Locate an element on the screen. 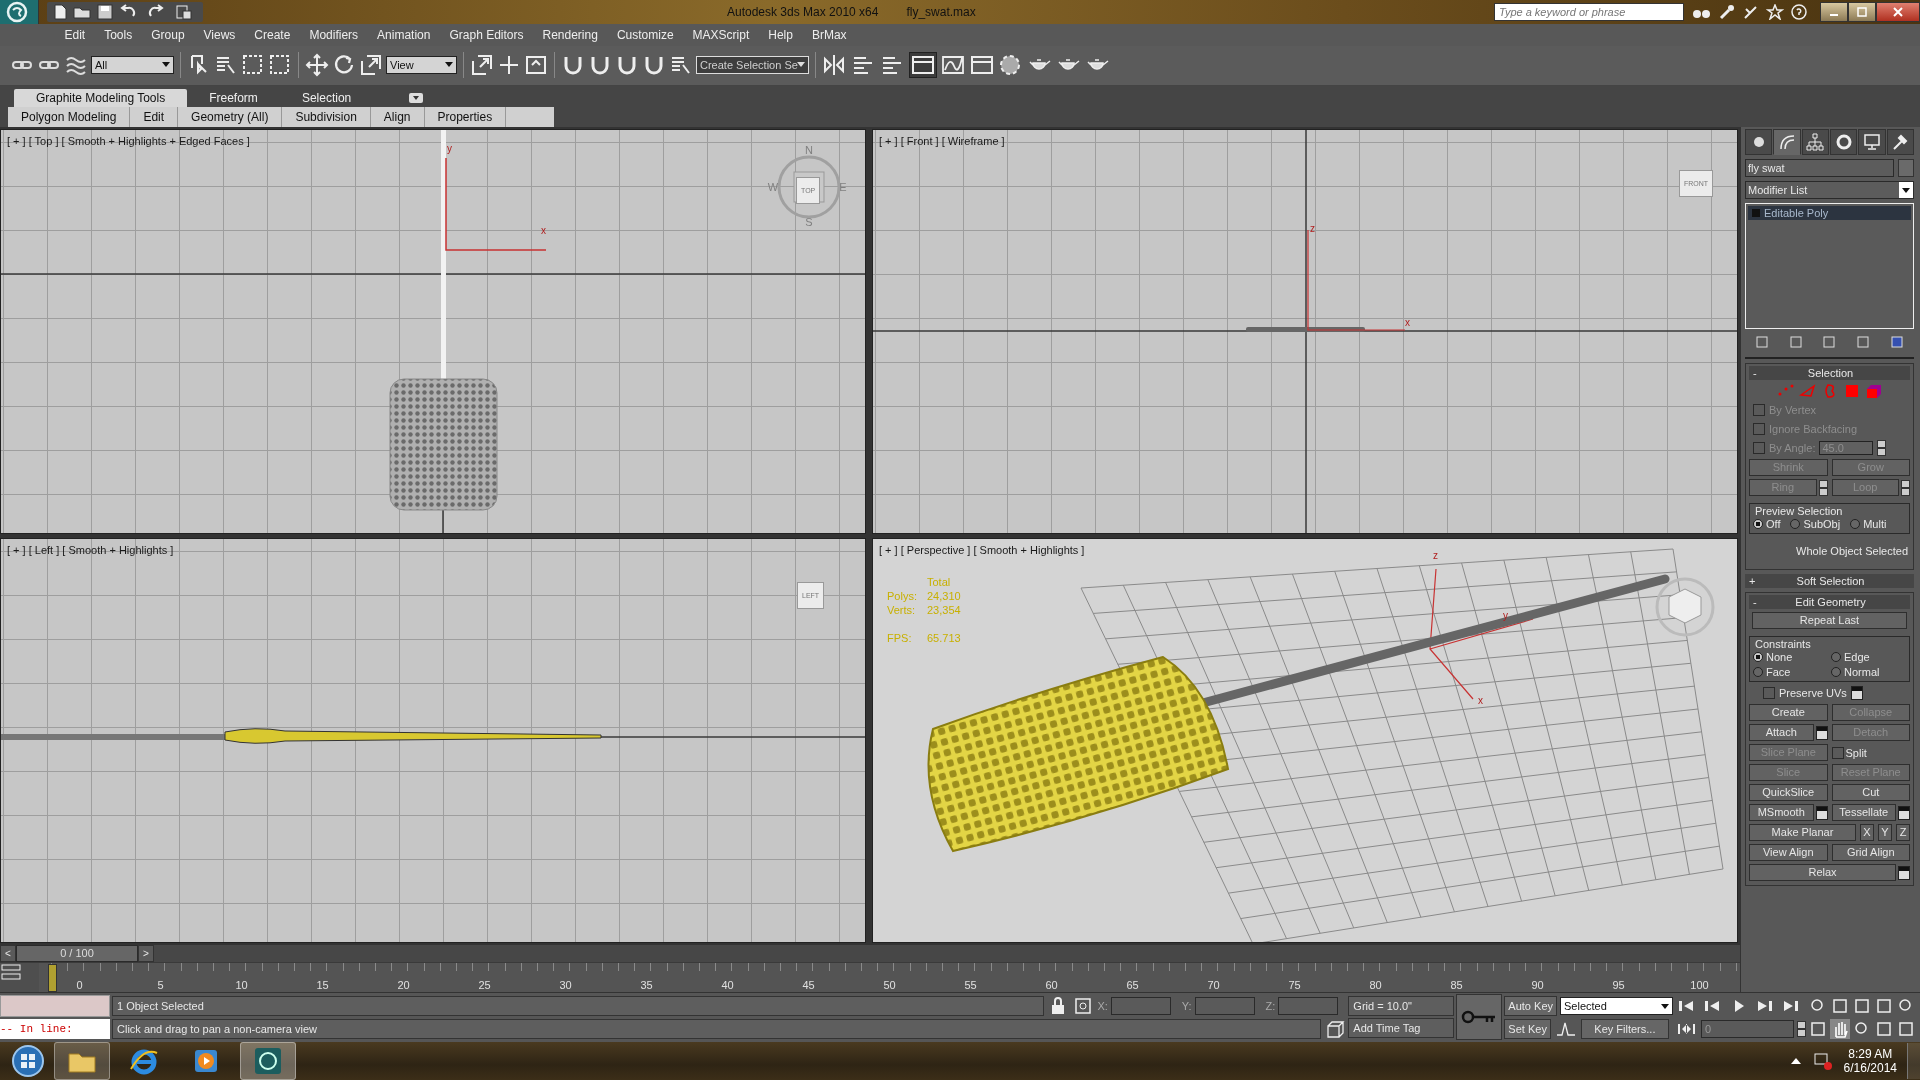 The height and width of the screenshot is (1080, 1920). rollout-button: Cut is located at coordinates (1870, 793).